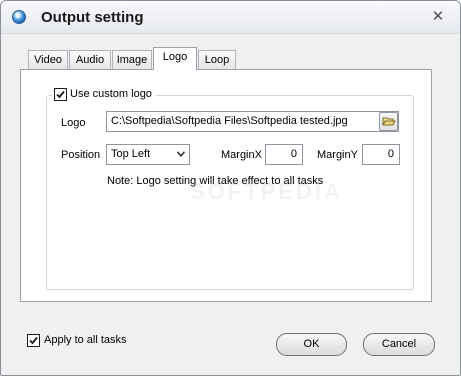 The width and height of the screenshot is (461, 376). Describe the element at coordinates (132, 60) in the screenshot. I see `tab-image: Image` at that location.